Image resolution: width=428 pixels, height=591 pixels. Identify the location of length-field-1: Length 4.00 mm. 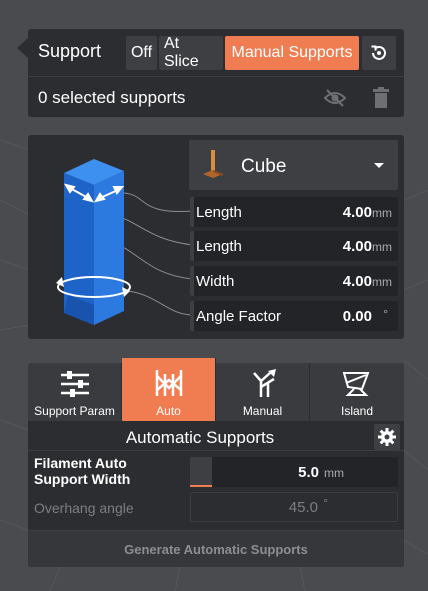
(294, 212).